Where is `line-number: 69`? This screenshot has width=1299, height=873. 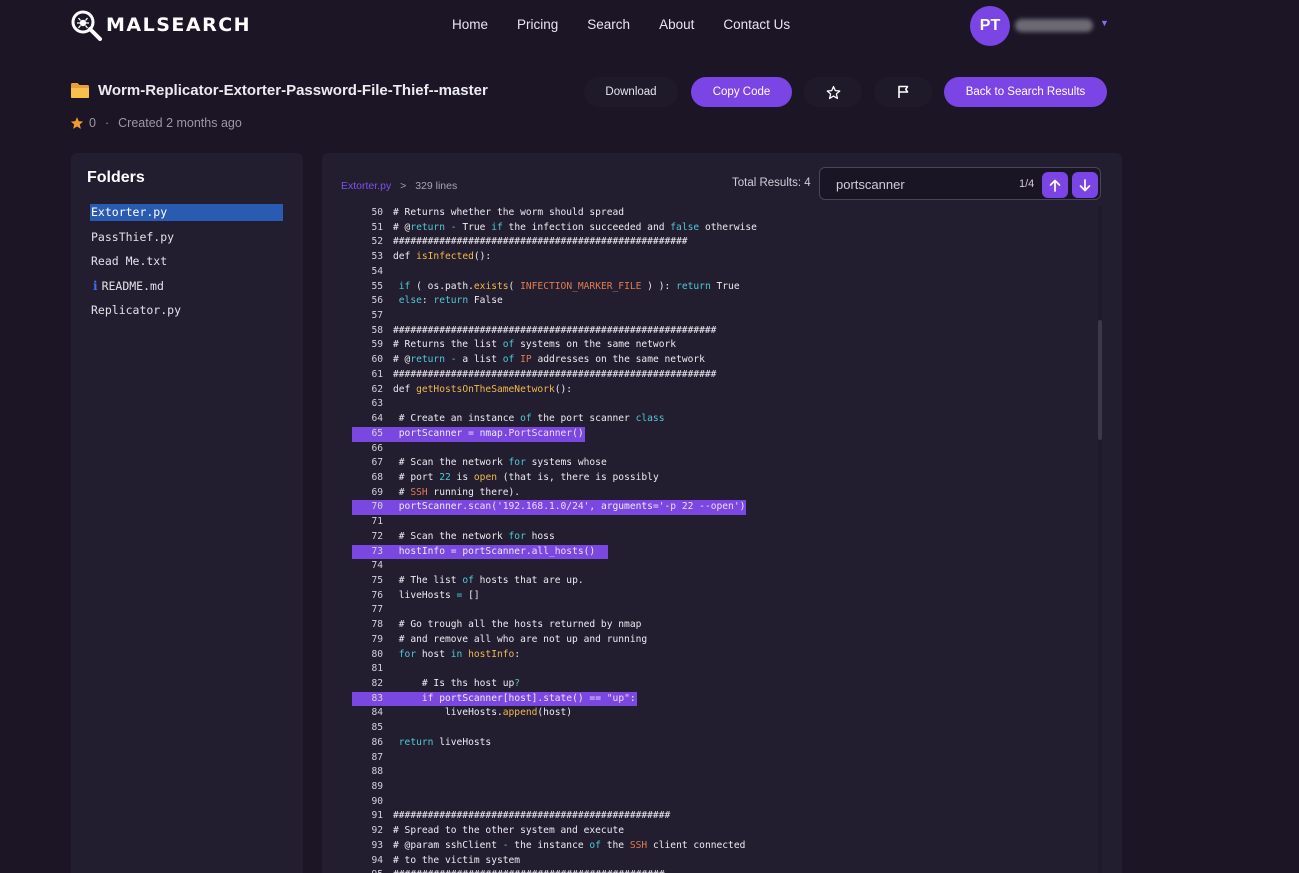 line-number: 69 is located at coordinates (377, 492).